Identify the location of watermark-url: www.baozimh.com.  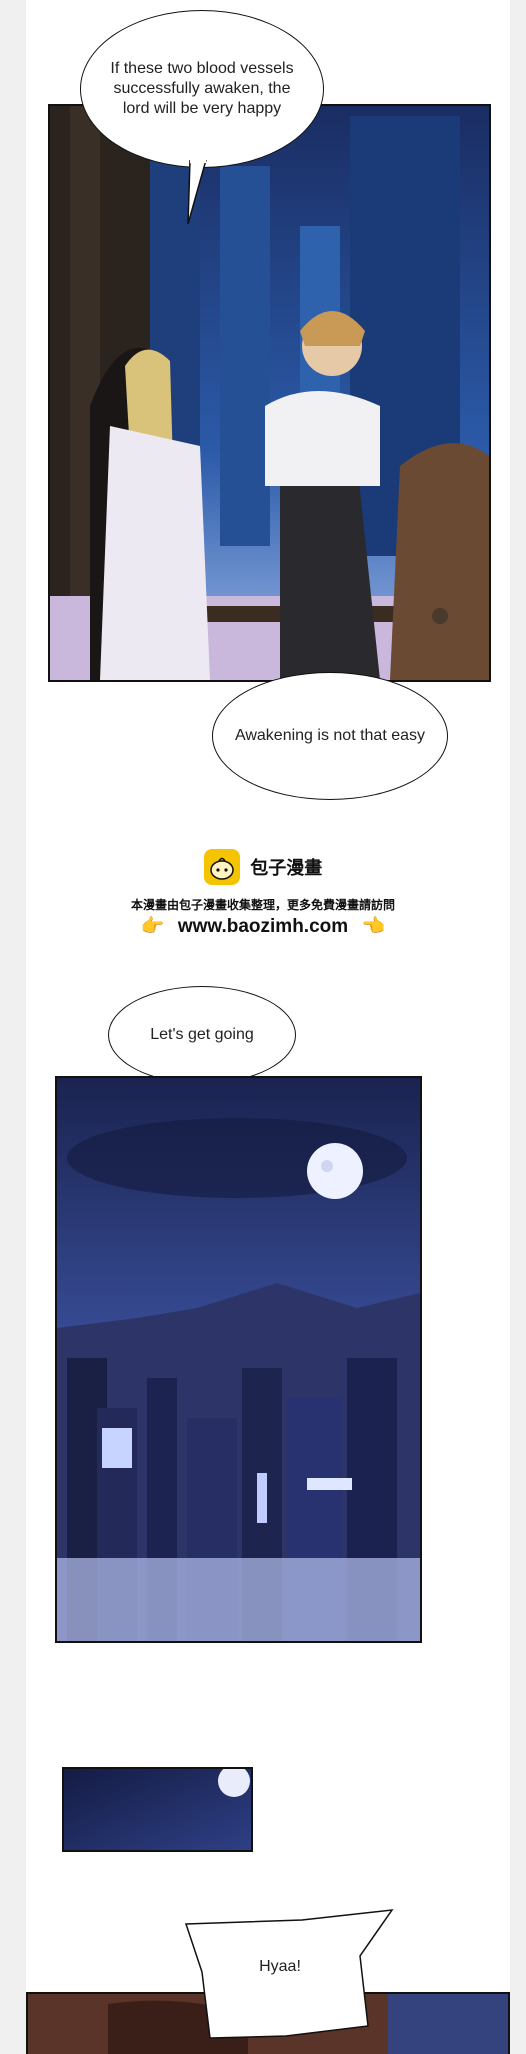
(263, 926).